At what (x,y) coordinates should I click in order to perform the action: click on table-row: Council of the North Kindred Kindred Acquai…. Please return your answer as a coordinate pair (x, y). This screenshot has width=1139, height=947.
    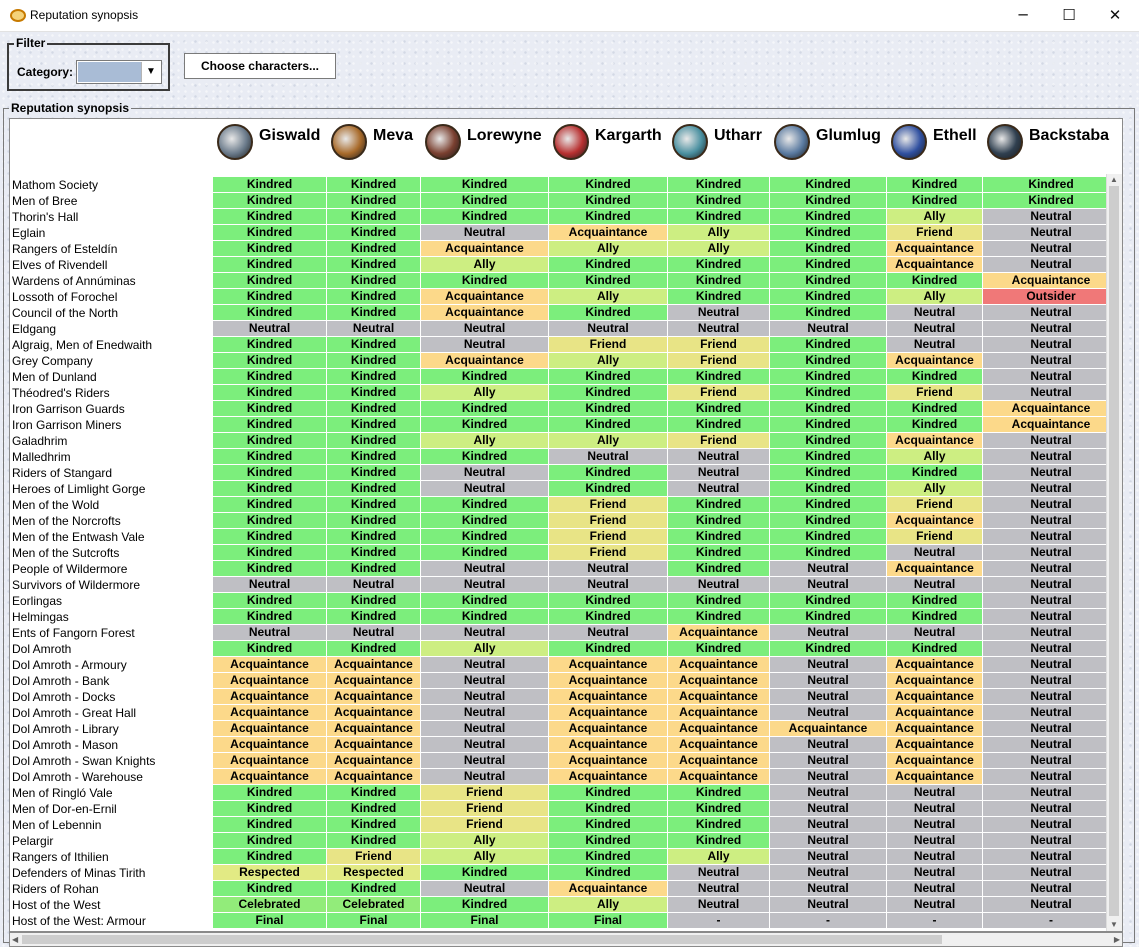
    Looking at the image, I should click on (565, 313).